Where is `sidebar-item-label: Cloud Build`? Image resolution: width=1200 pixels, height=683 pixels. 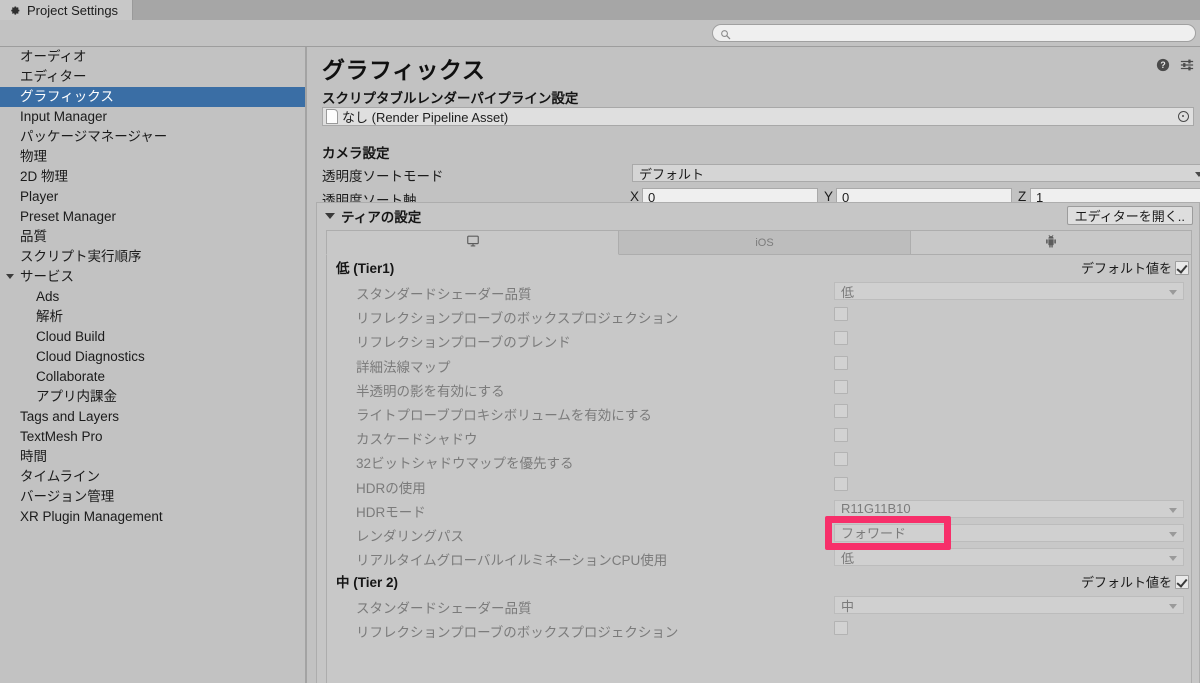
sidebar-item-label: Cloud Build is located at coordinates (71, 336).